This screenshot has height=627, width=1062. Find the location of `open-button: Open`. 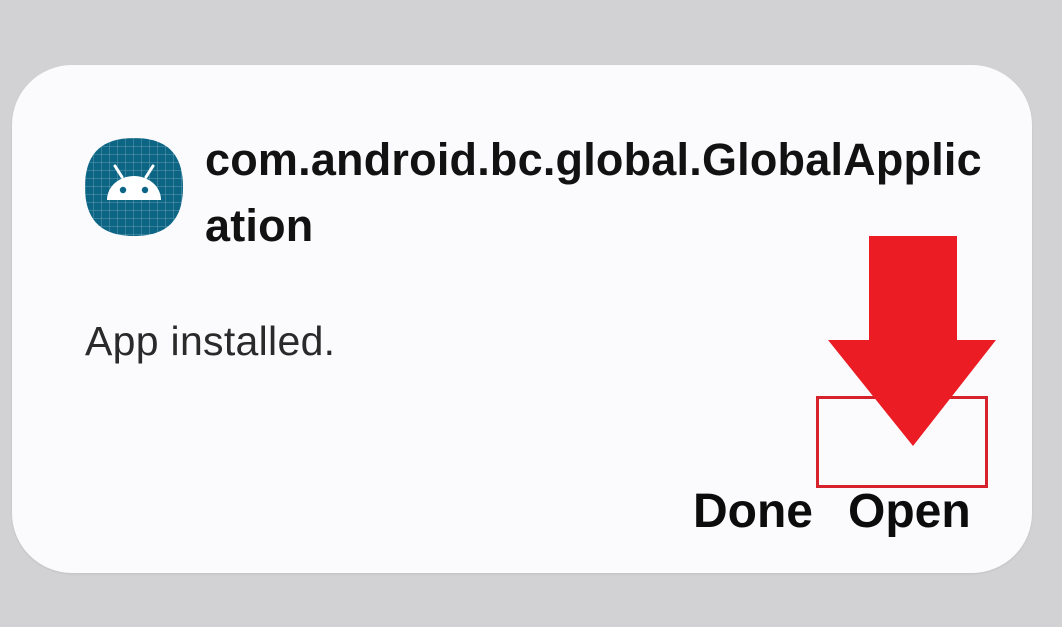

open-button: Open is located at coordinates (909, 512).